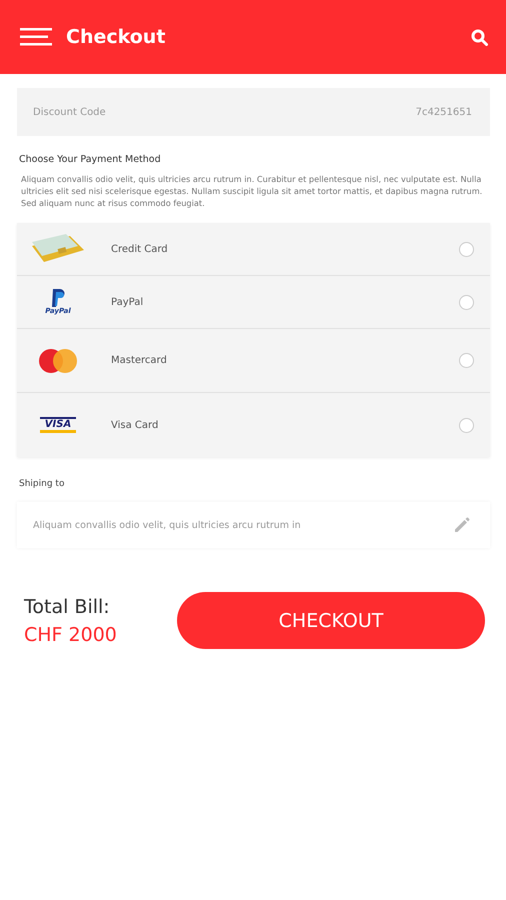 The width and height of the screenshot is (506, 900). Describe the element at coordinates (140, 249) in the screenshot. I see `payment-method-label: Credit Card` at that location.